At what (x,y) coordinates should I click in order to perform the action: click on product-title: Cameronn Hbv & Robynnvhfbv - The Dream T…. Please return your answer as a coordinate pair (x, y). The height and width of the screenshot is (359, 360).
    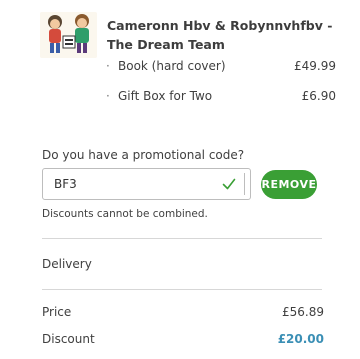
    Looking at the image, I should click on (227, 35).